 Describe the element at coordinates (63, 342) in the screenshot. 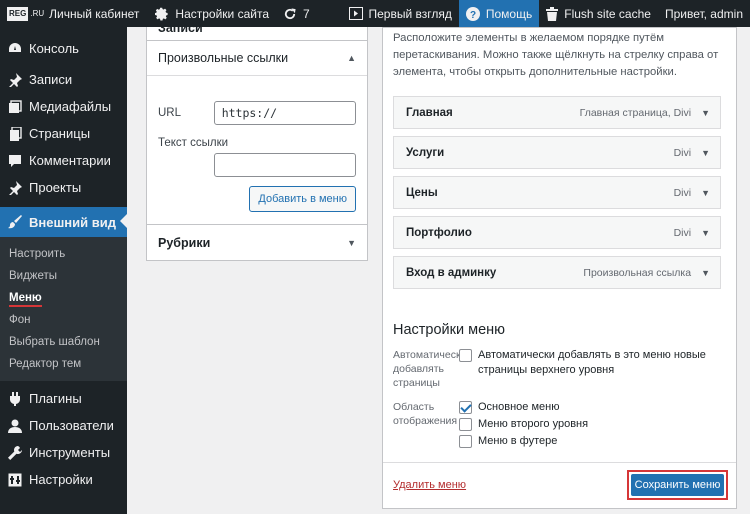

I see `submenu-themes: Выбрать шаблон` at that location.